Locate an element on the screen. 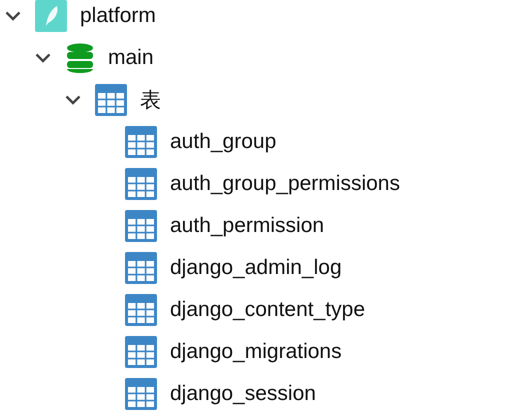  tree-item-label: django_session is located at coordinates (243, 394).